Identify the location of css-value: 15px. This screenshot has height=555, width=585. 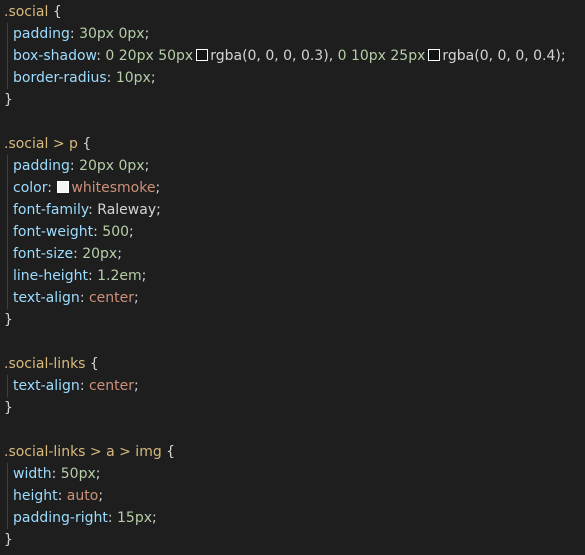
(135, 518).